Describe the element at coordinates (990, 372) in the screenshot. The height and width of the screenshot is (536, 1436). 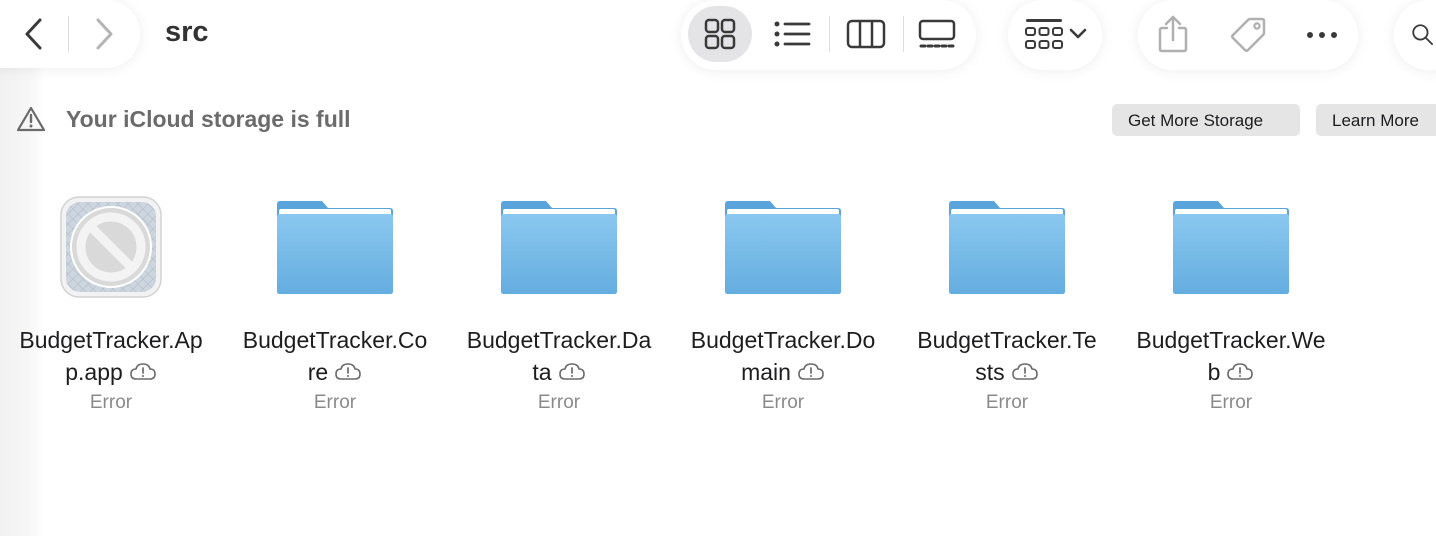
I see `file-name-line2: sts` at that location.